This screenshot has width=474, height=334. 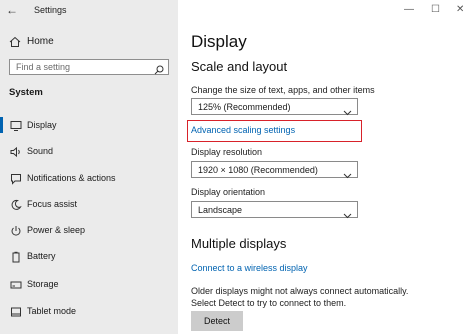 I want to click on advanced-scaling-link: Advanced scaling settings, so click(x=243, y=130).